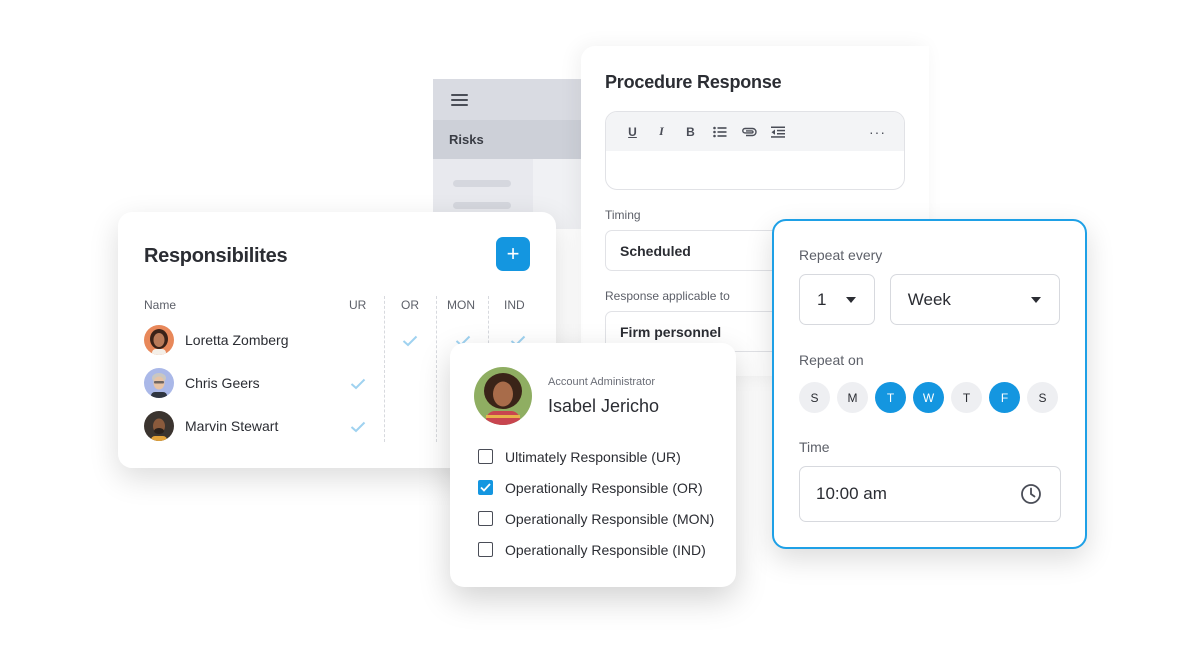  I want to click on add-responsibility-button: +, so click(513, 254).